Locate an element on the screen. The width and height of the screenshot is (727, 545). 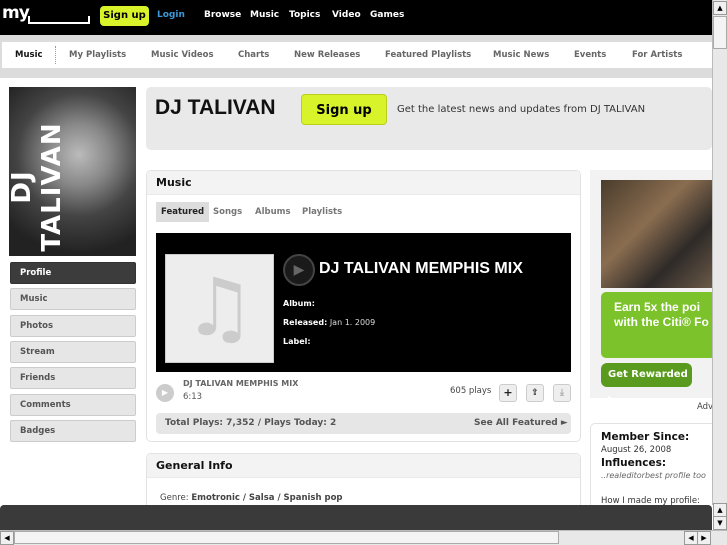
ad-text: Earn 5x the poi with the Citi® Fo is located at coordinates (663, 315).